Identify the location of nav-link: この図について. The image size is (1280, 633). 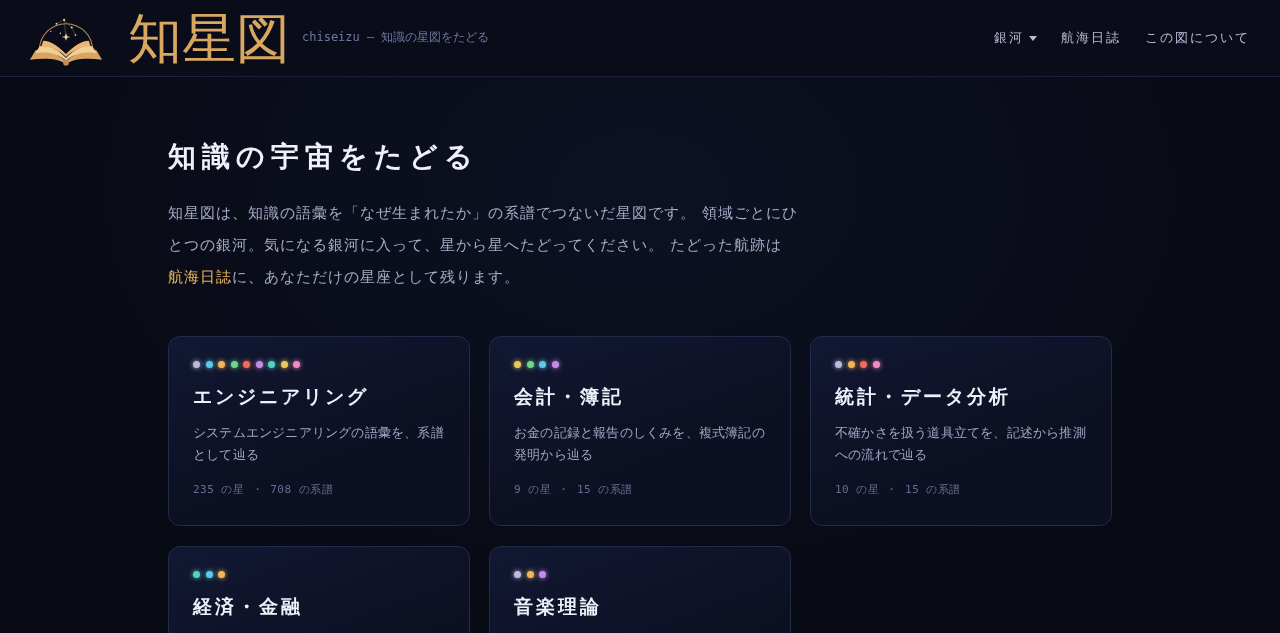
(1197, 38).